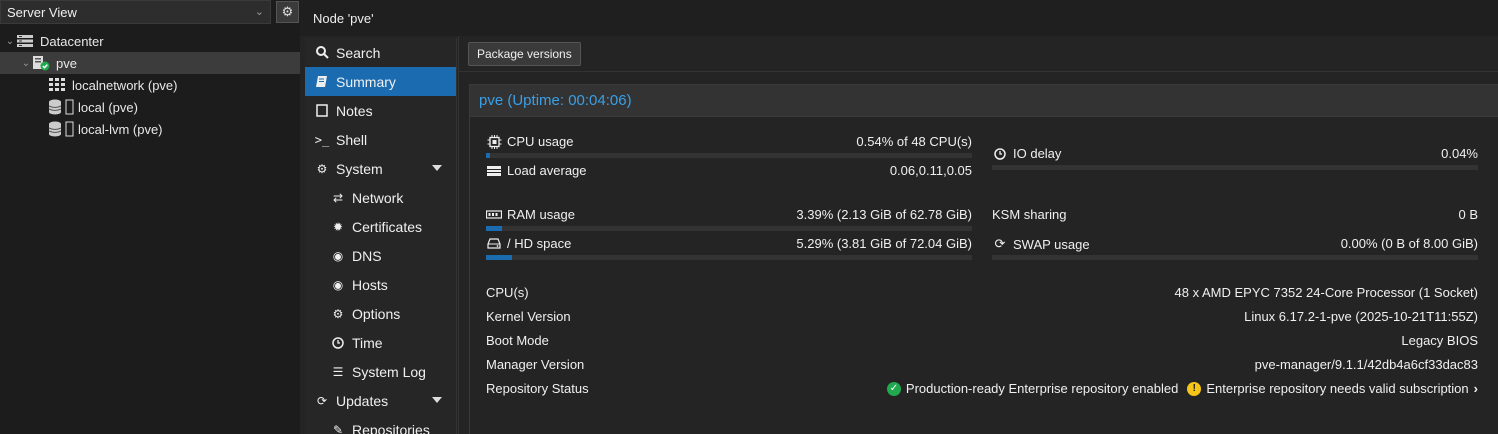  I want to click on nav-item-dns: ◉ DNS, so click(380, 255).